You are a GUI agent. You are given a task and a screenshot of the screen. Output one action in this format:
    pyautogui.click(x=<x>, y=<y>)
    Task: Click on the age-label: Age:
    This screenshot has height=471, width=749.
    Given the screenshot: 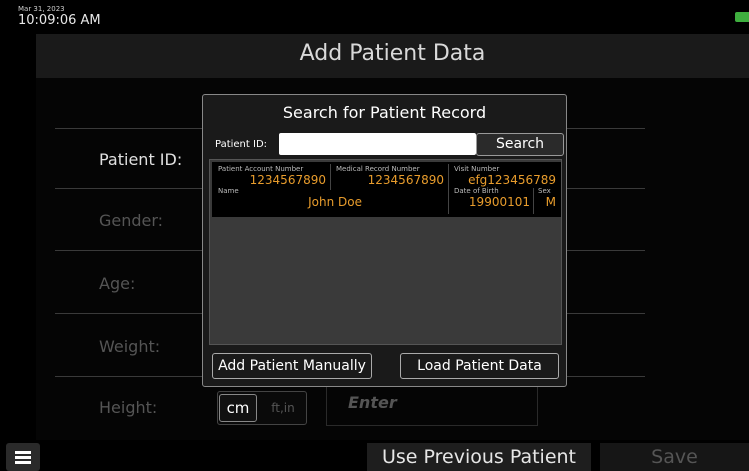 What is the action you would take?
    pyautogui.click(x=117, y=283)
    